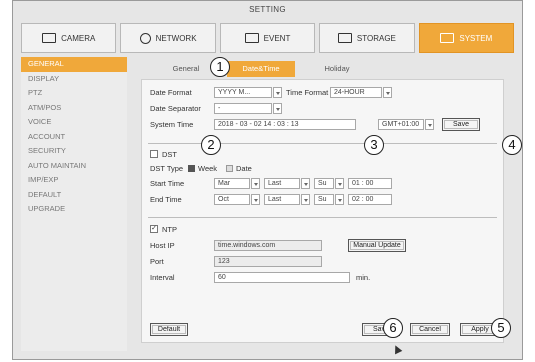 The height and width of the screenshot is (362, 535). I want to click on storage-icon, so click(344, 38).